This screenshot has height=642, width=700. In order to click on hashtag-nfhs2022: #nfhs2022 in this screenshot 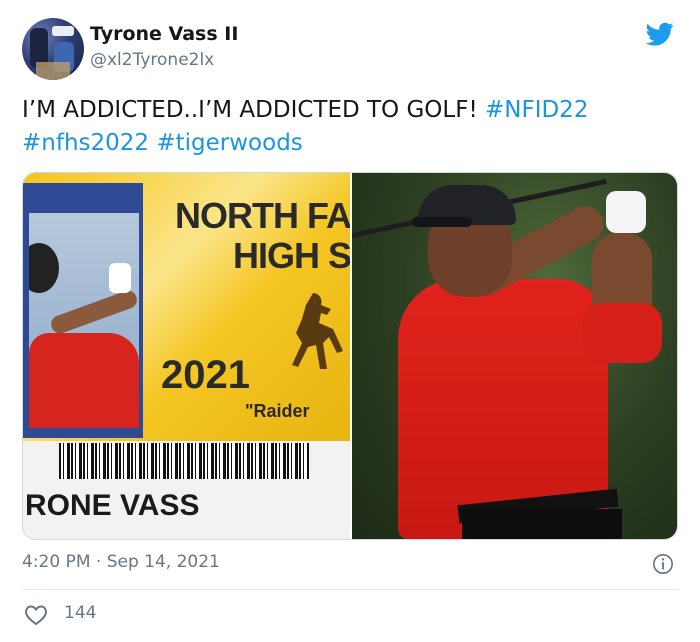, I will do `click(85, 143)`.